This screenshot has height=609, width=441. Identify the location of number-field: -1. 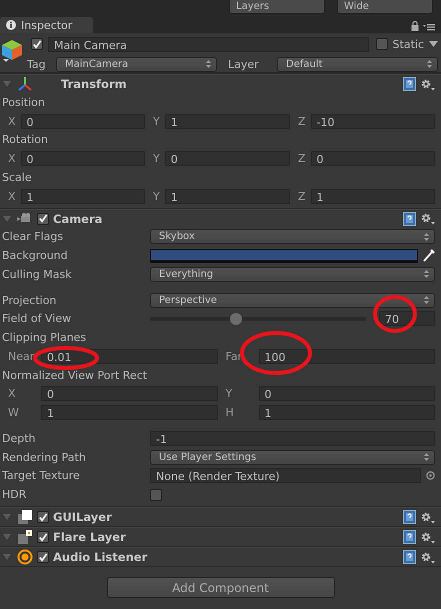
(292, 438).